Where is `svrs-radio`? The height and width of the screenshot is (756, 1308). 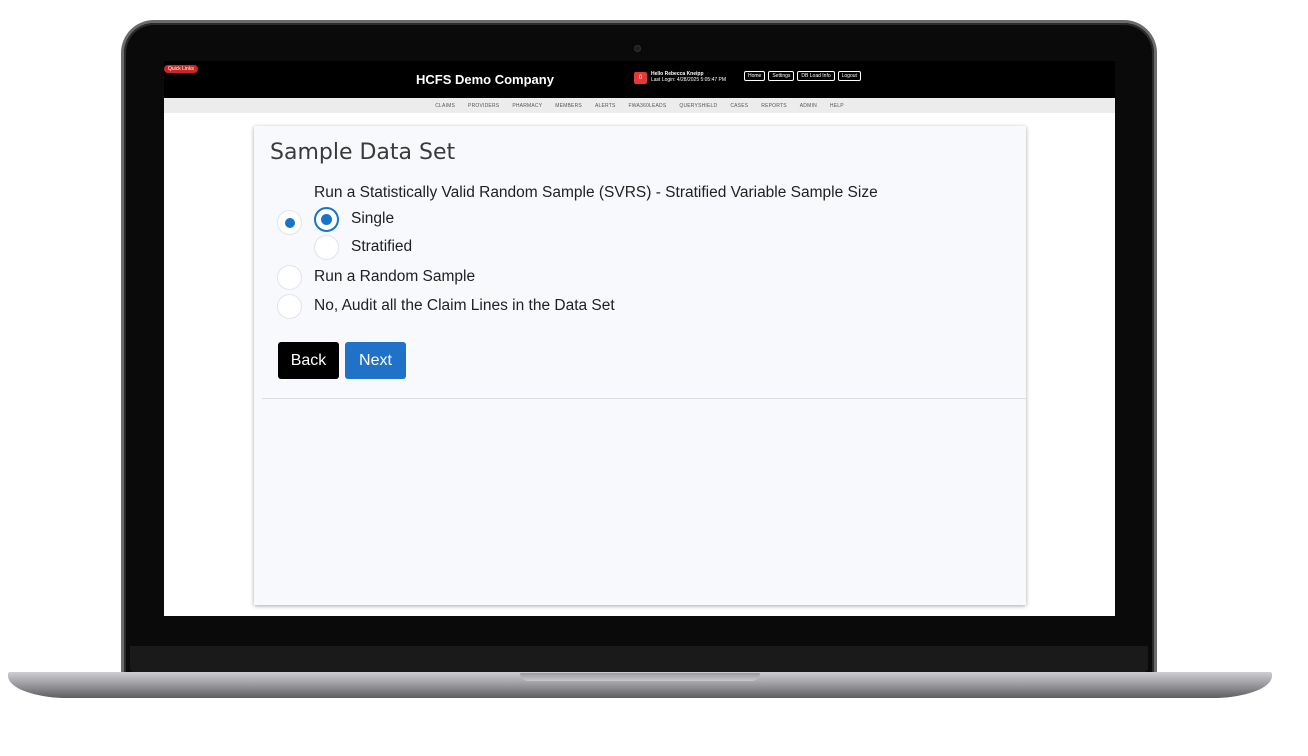
svrs-radio is located at coordinates (289, 222).